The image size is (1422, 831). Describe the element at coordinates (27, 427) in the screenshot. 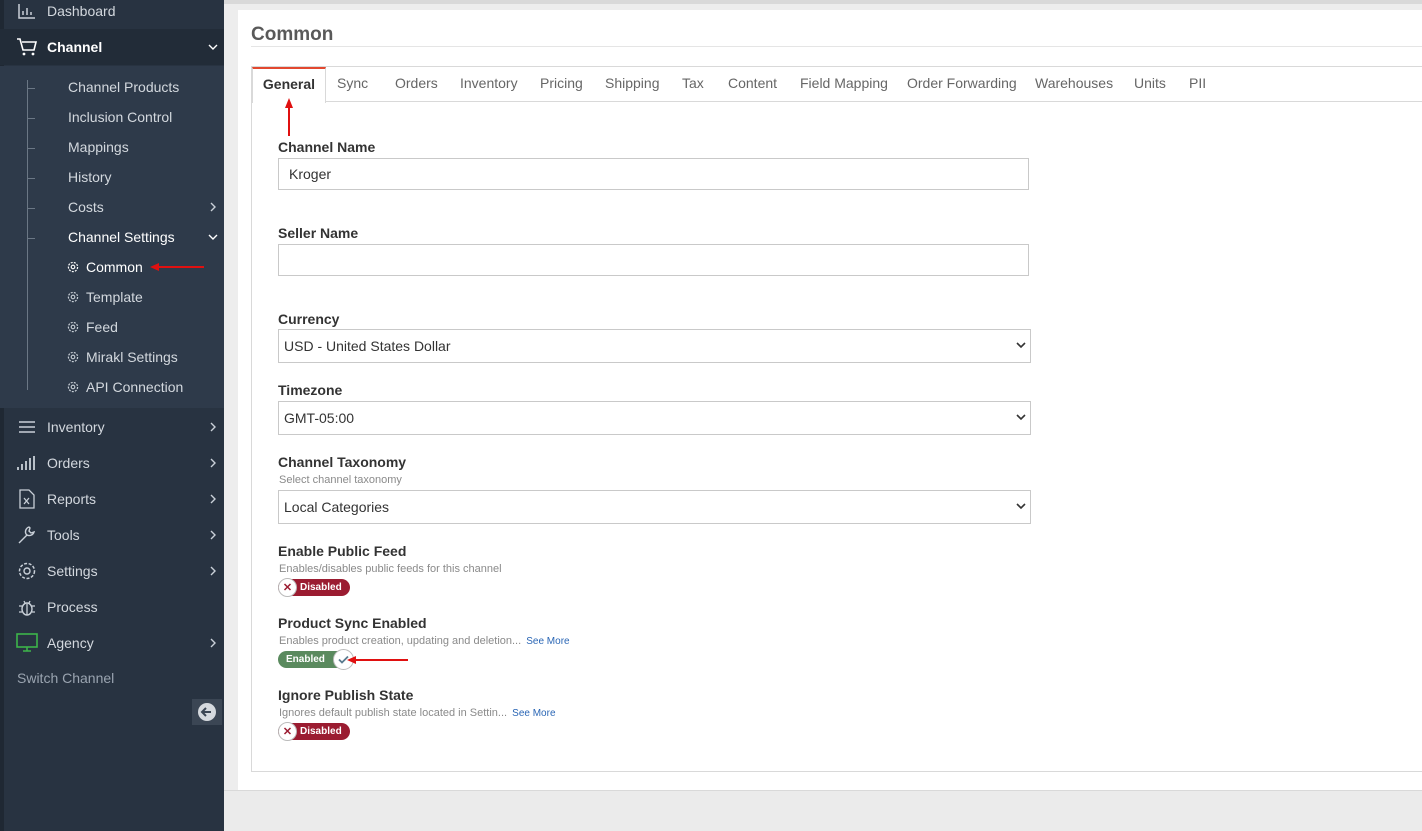

I see `list-icon` at that location.